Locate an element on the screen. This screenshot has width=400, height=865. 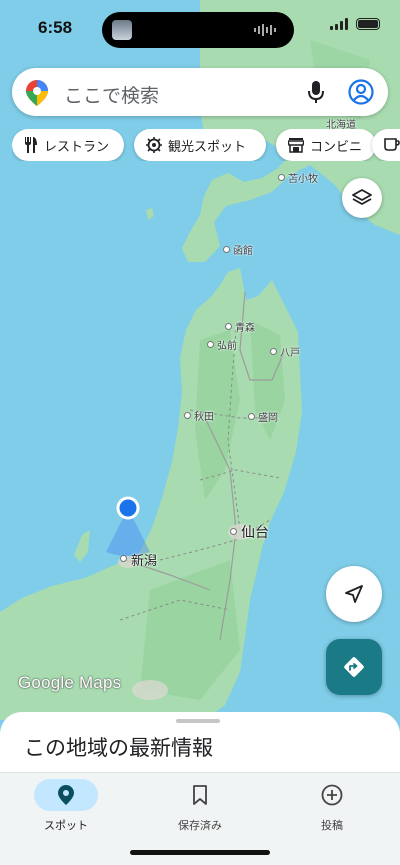
bookmark-icon is located at coordinates (200, 795).